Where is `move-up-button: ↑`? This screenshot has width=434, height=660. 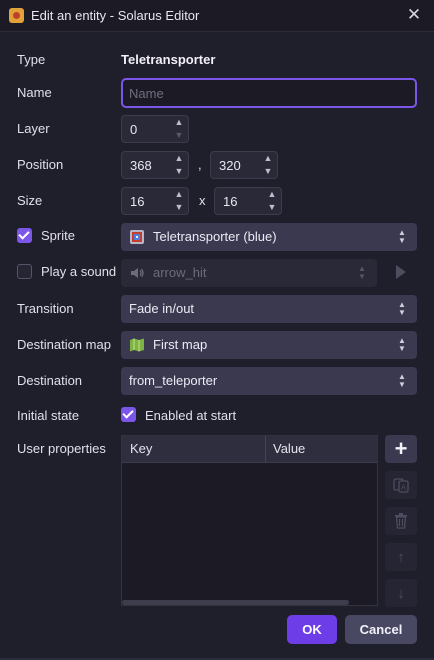
move-up-button: ↑ is located at coordinates (401, 557).